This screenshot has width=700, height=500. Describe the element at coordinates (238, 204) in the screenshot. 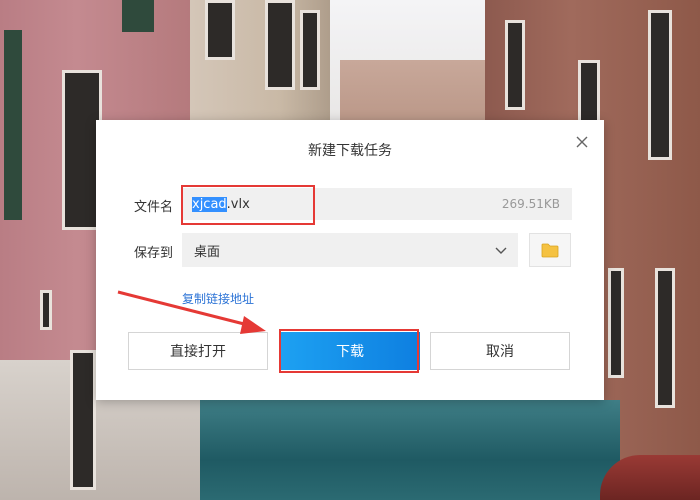

I see `filename-extension: .vlx` at that location.